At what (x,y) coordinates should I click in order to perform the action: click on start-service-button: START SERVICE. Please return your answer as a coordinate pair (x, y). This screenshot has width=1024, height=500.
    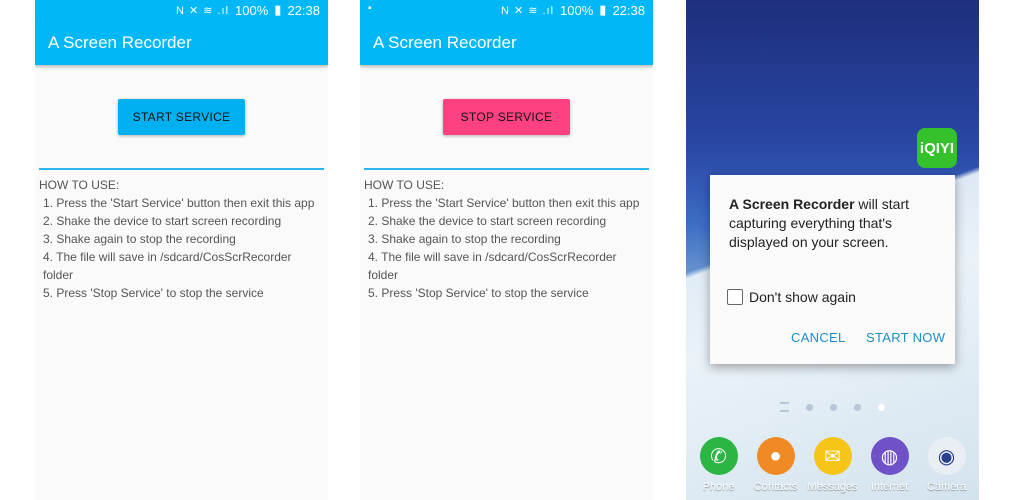
    Looking at the image, I should click on (181, 117).